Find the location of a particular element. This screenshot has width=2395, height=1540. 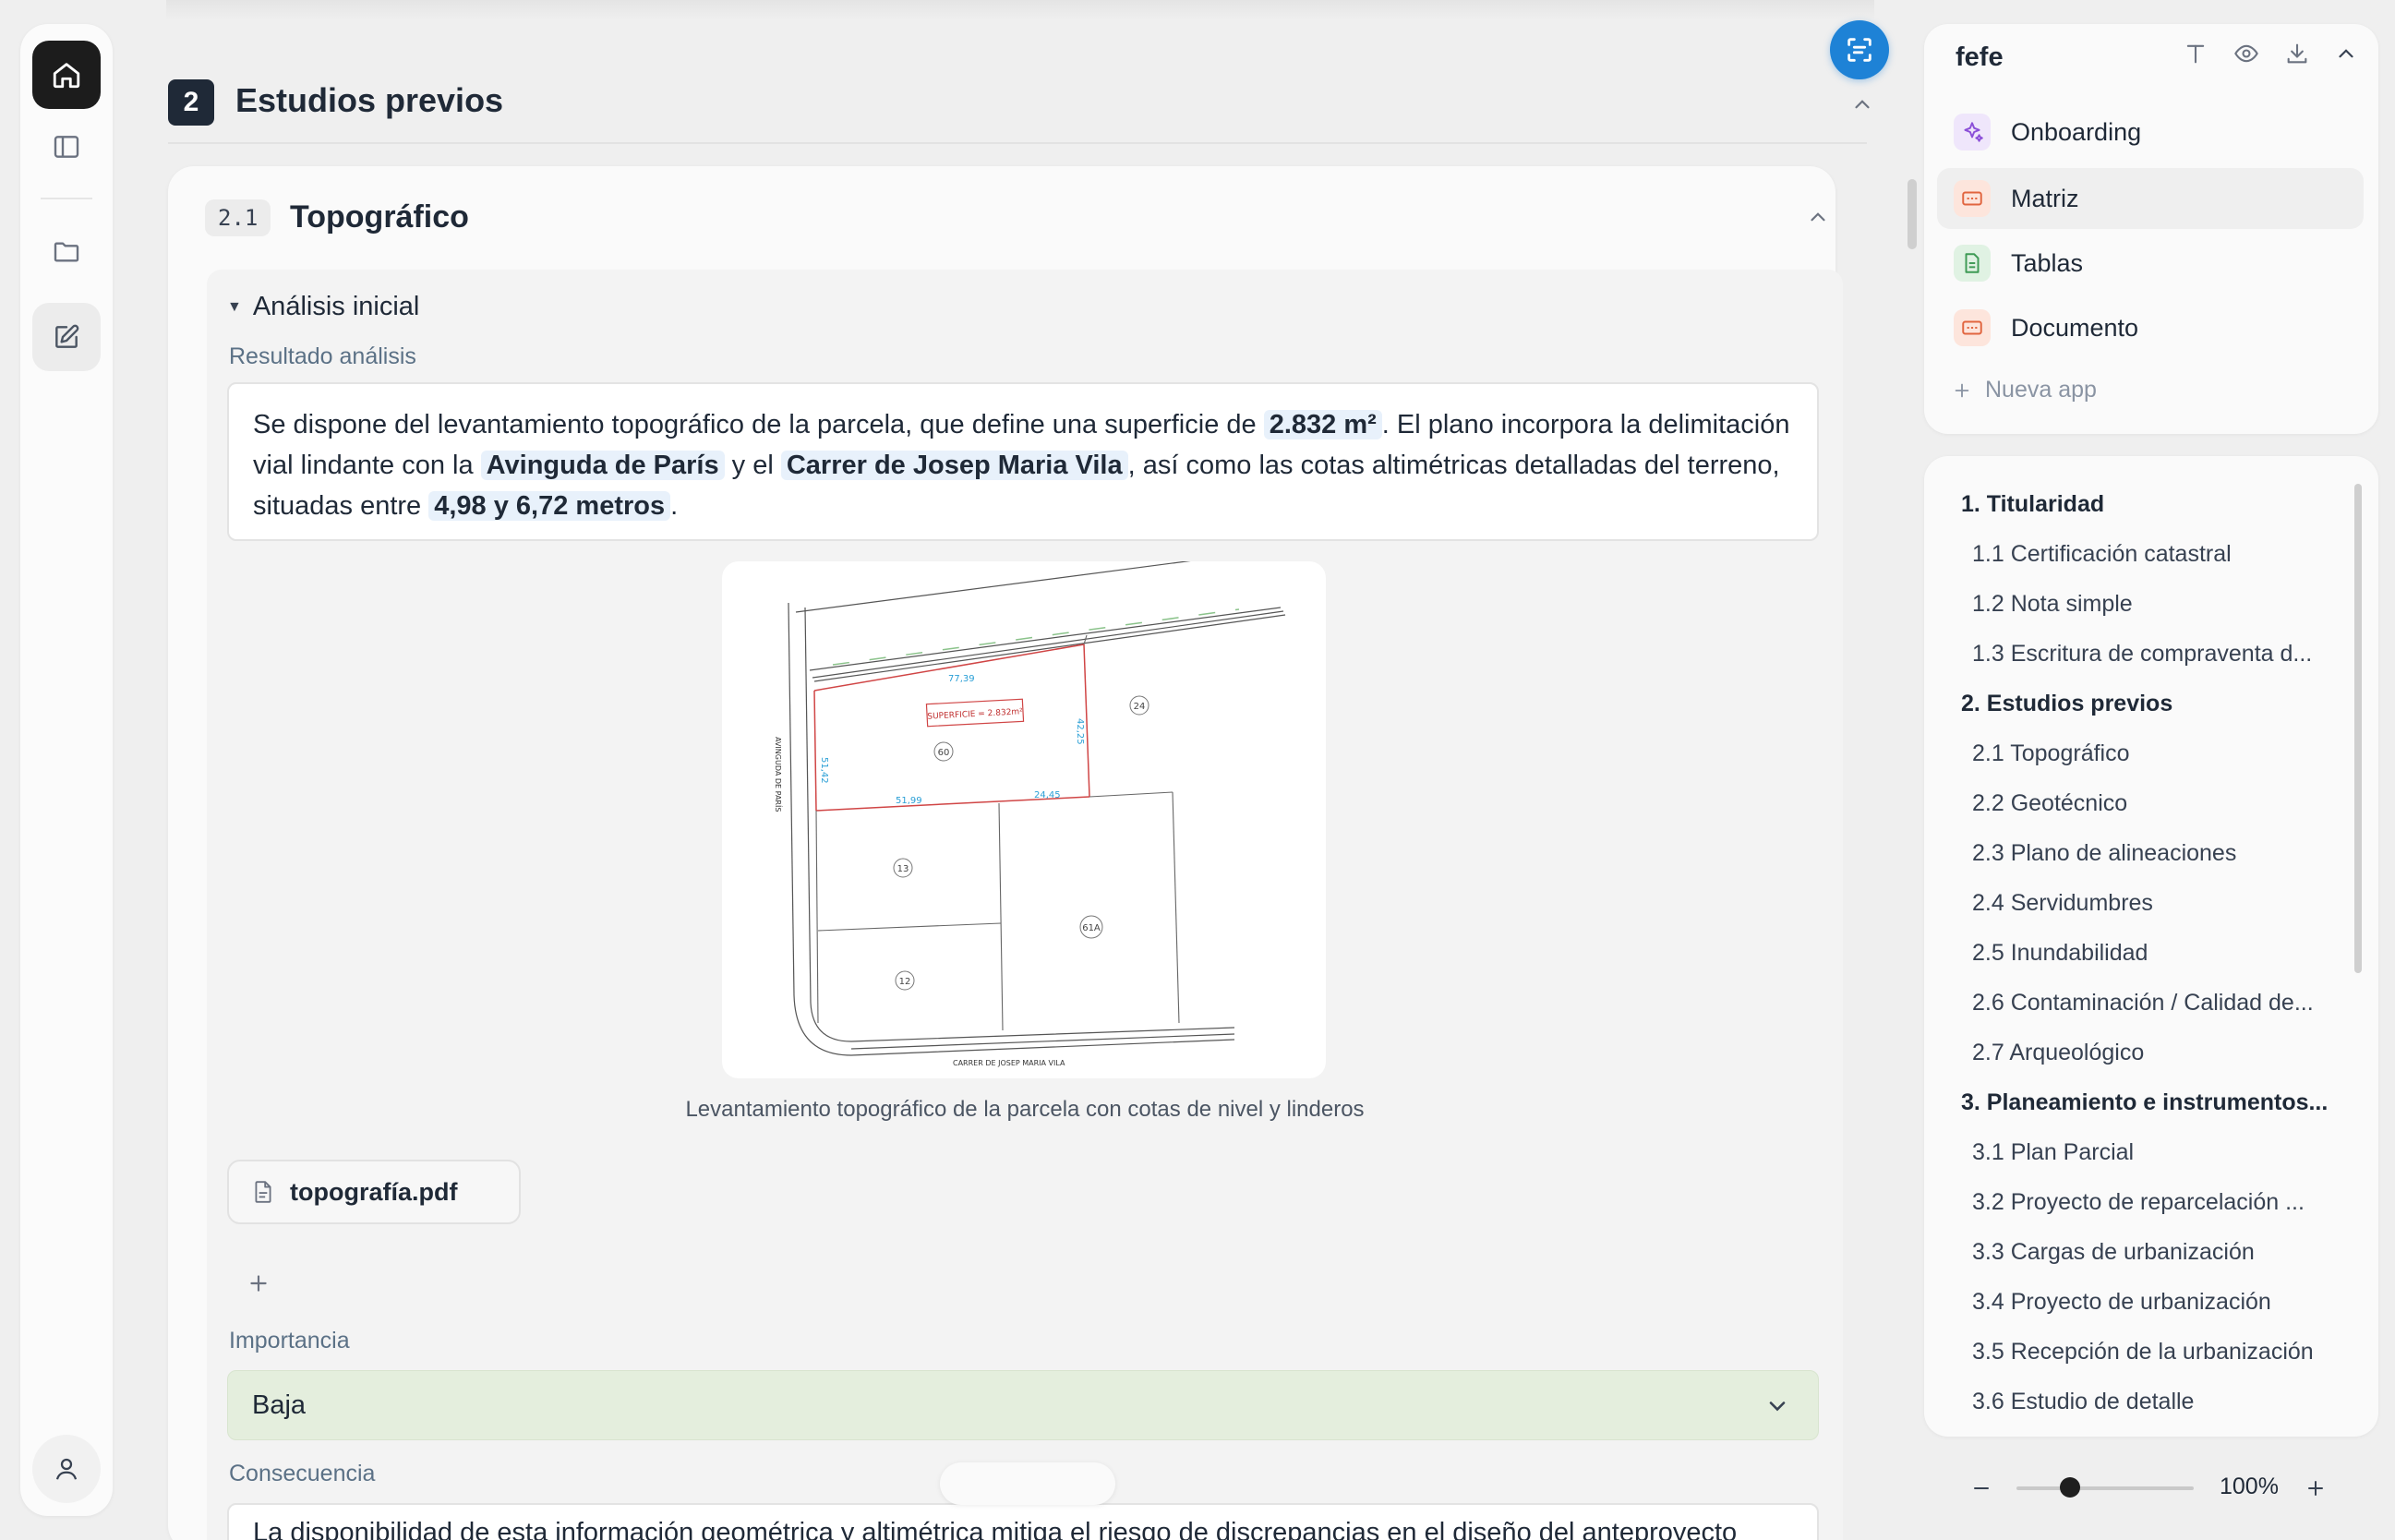

download-icon is located at coordinates (2297, 53).